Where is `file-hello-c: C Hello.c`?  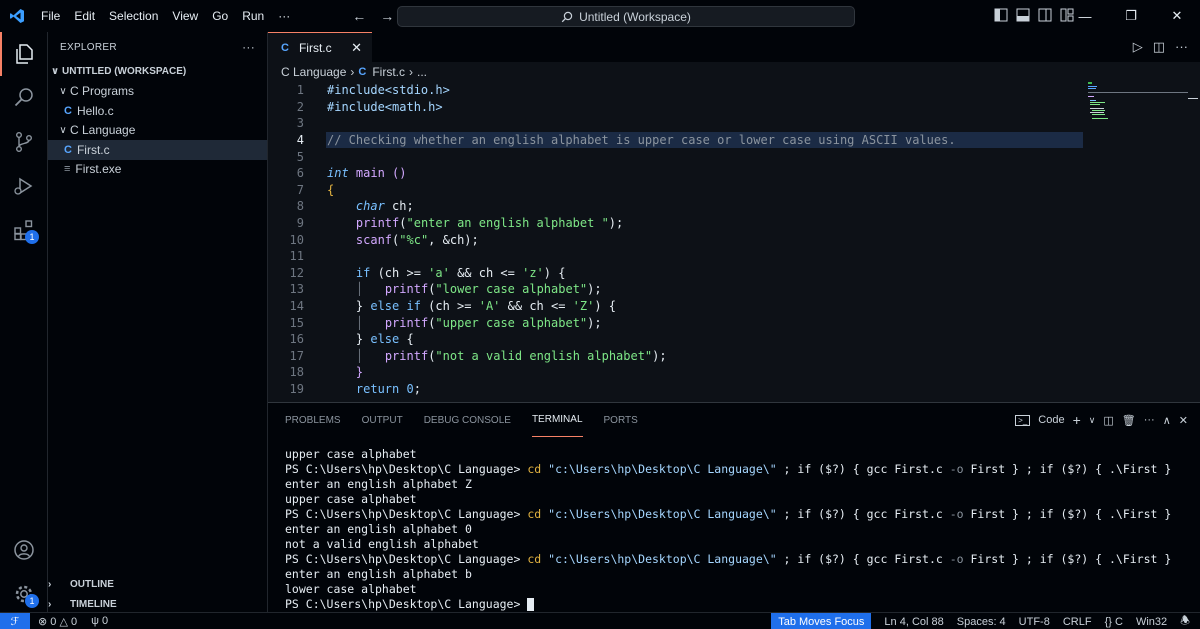 file-hello-c: C Hello.c is located at coordinates (157, 111).